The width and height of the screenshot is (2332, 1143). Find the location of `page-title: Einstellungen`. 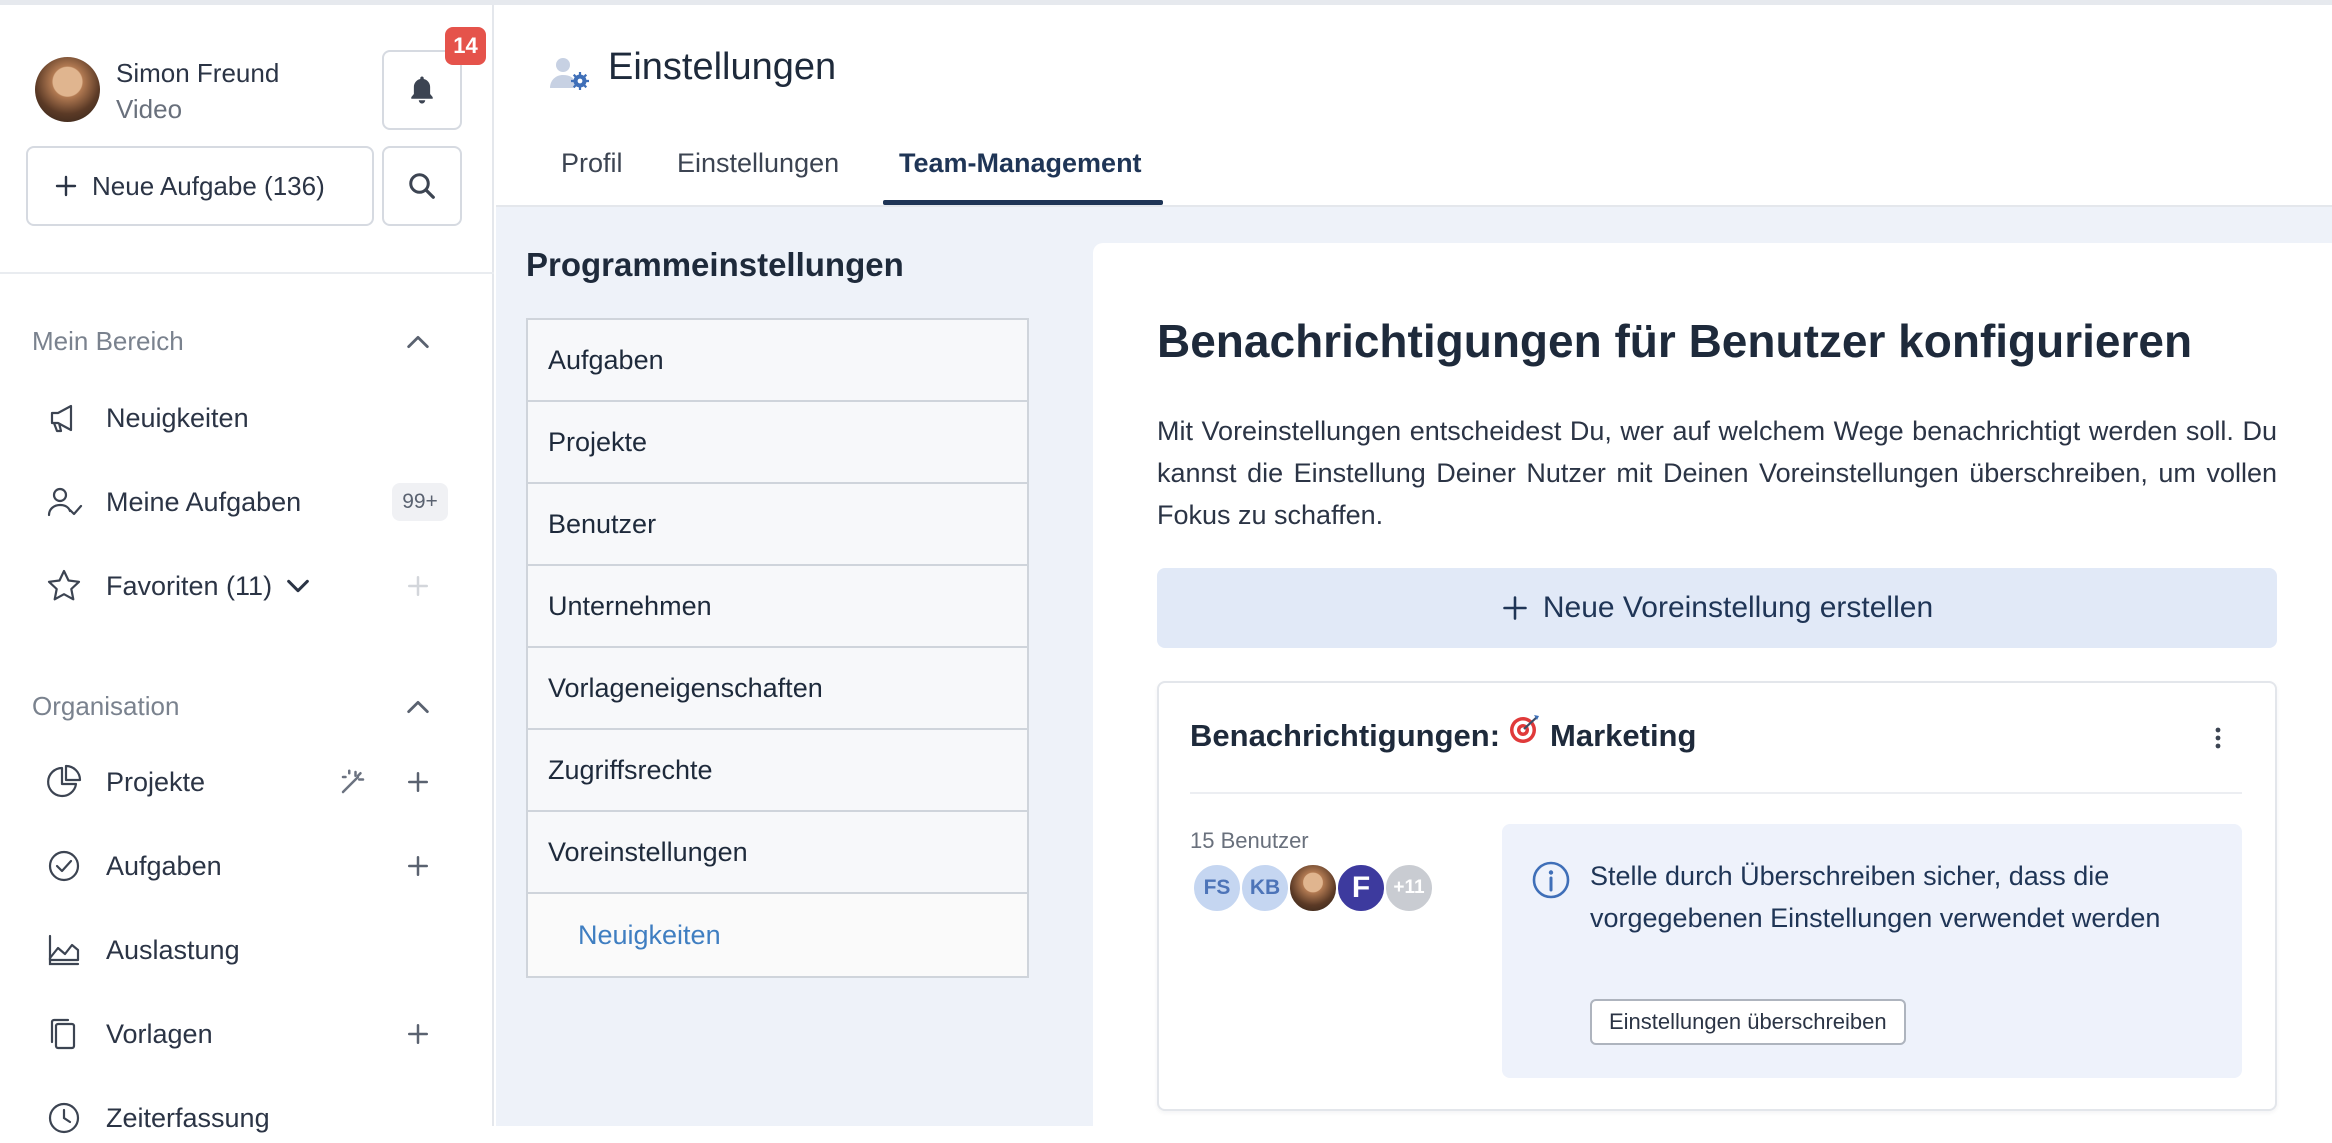

page-title: Einstellungen is located at coordinates (722, 67).